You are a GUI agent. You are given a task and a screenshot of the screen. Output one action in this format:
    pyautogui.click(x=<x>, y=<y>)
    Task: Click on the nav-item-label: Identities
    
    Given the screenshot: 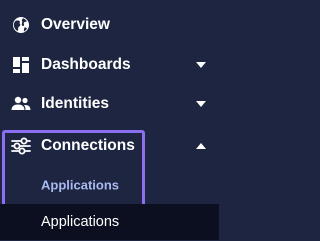 What is the action you would take?
    pyautogui.click(x=75, y=103)
    